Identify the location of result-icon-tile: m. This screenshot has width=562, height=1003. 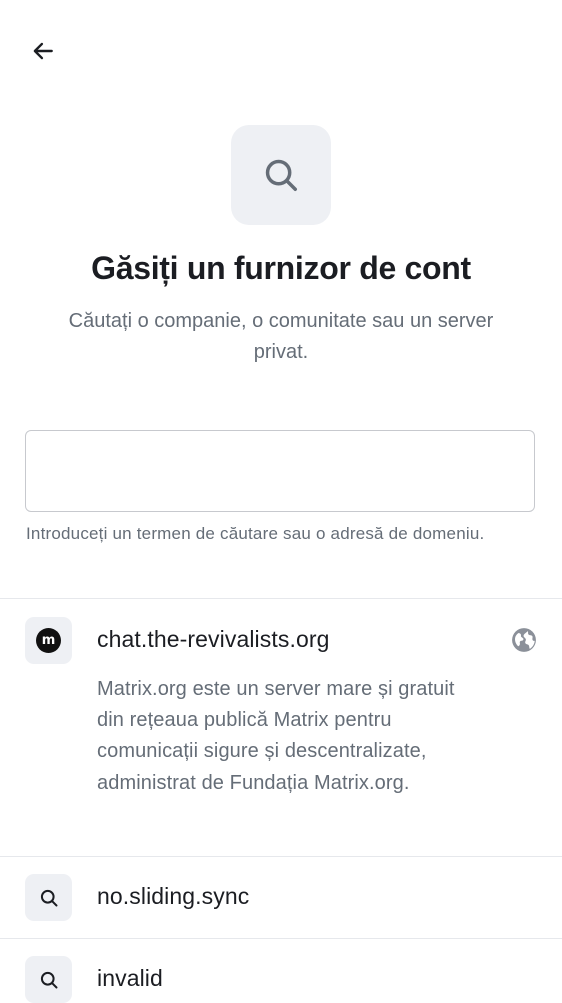
(48, 640).